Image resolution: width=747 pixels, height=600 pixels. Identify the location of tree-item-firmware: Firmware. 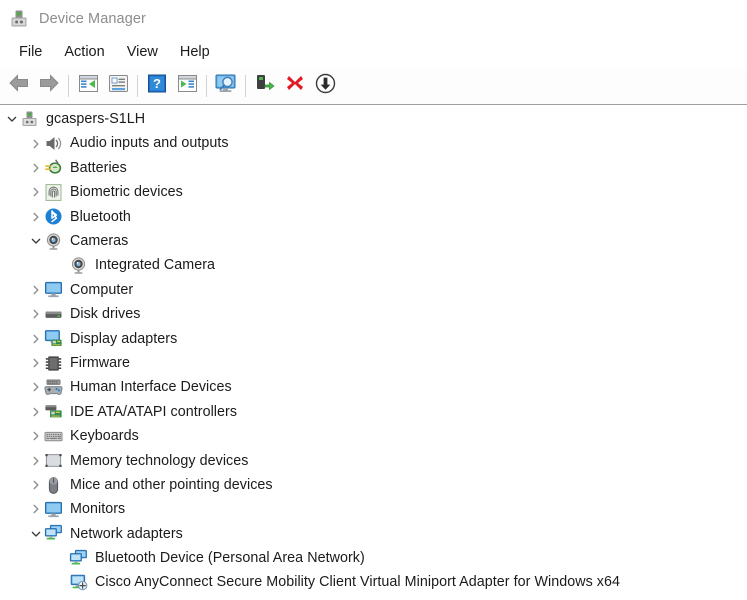
(373, 363).